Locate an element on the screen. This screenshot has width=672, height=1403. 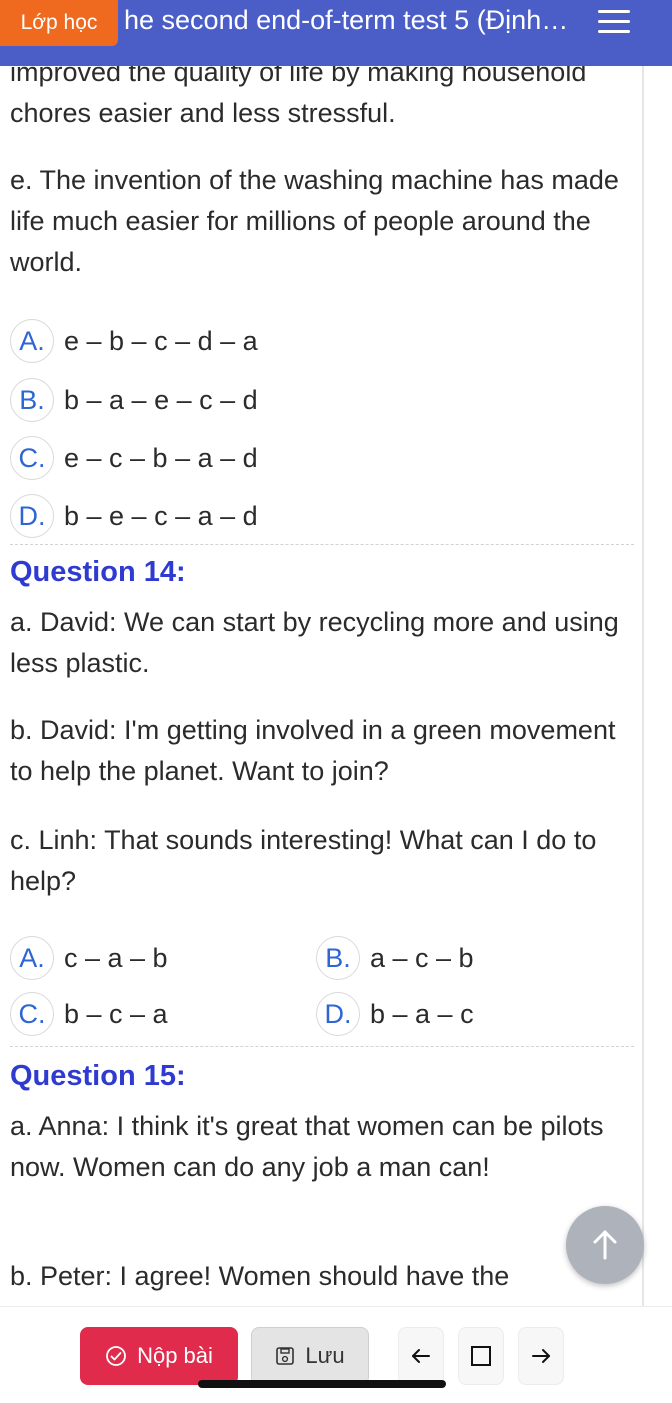
submit-button: Nộp bài is located at coordinates (159, 1356).